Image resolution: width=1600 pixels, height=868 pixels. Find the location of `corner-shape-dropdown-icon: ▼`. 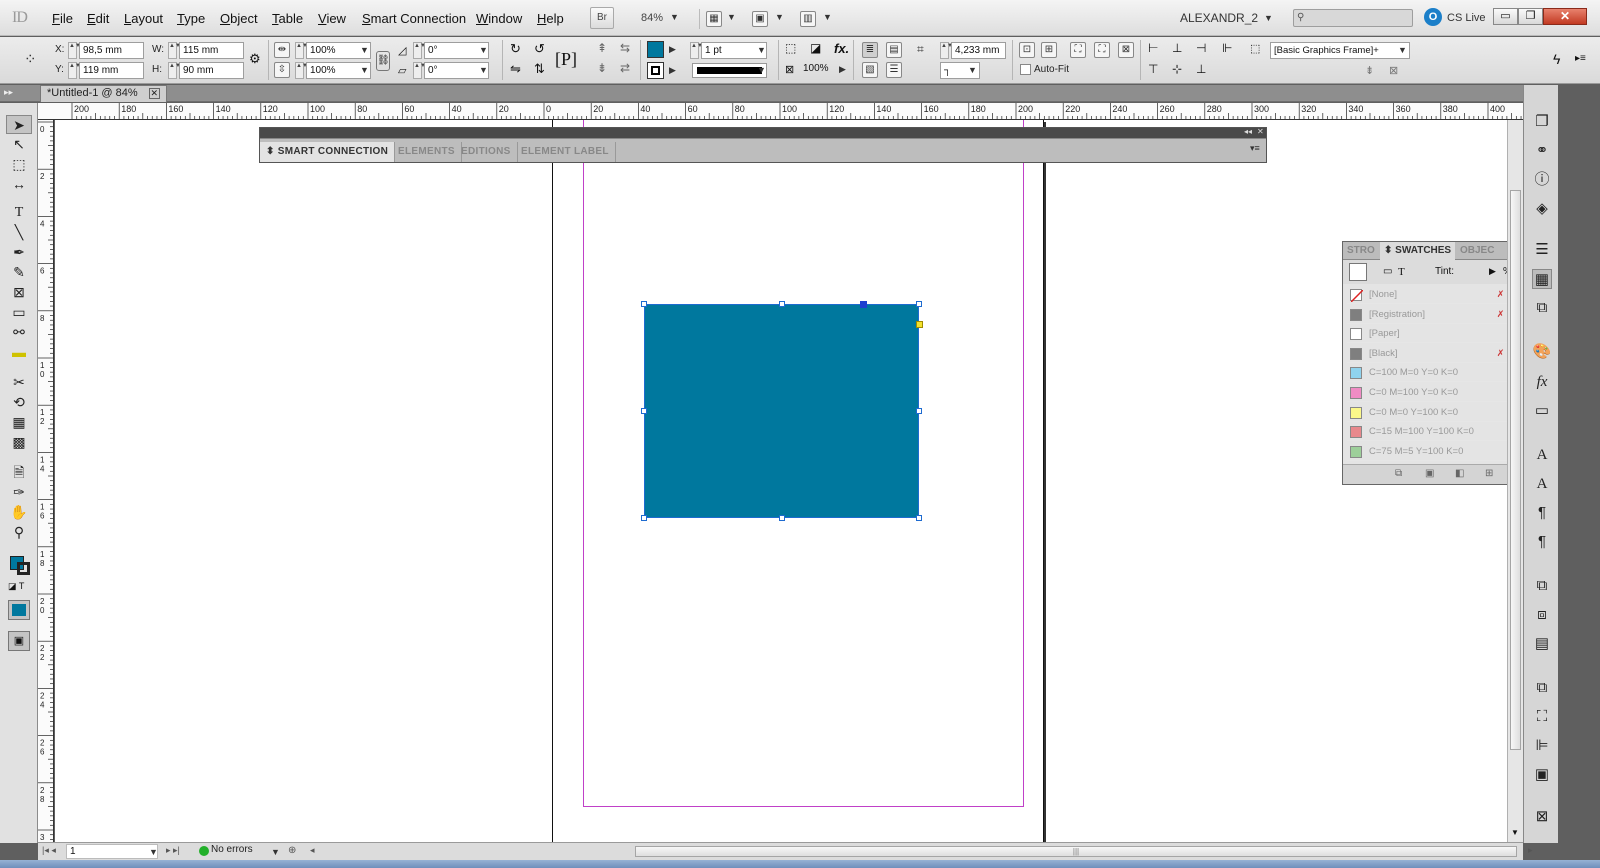

corner-shape-dropdown-icon: ▼ is located at coordinates (972, 70).